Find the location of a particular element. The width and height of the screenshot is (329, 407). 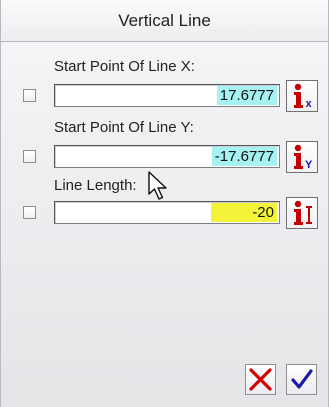

info-y-subscript: Y is located at coordinates (309, 165).